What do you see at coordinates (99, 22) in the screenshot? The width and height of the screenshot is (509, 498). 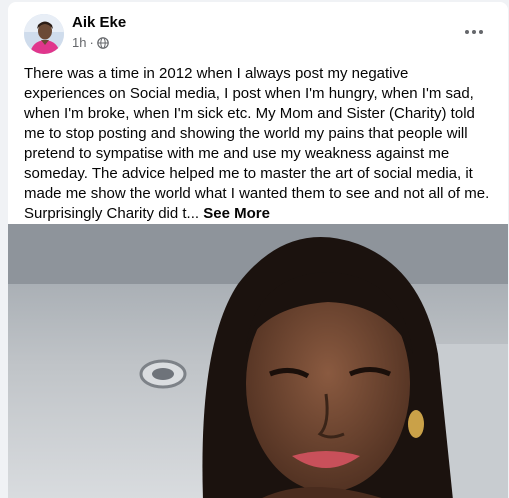 I see `author-name: Aik Eke` at bounding box center [99, 22].